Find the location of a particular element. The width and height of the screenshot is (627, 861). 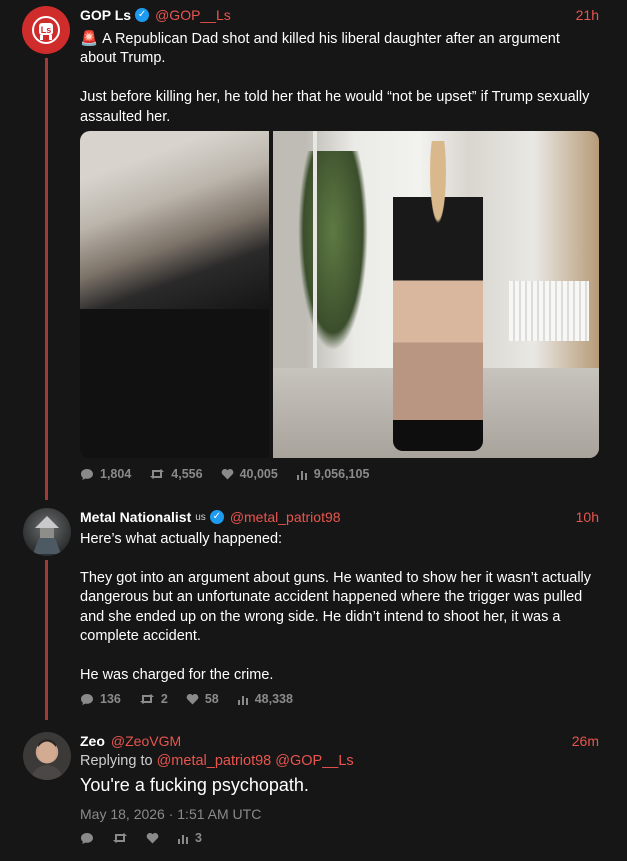

timestamp: 21h is located at coordinates (587, 15).